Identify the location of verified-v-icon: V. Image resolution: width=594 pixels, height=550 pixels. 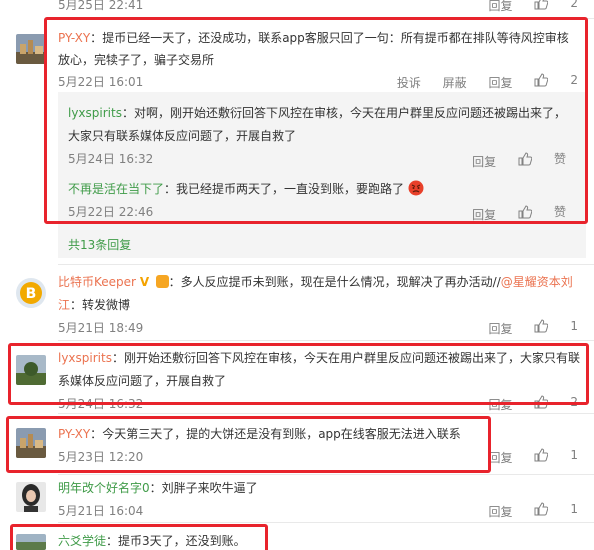
(144, 282).